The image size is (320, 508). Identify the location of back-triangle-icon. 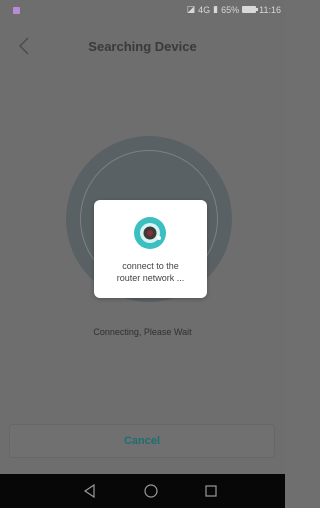
(90, 491).